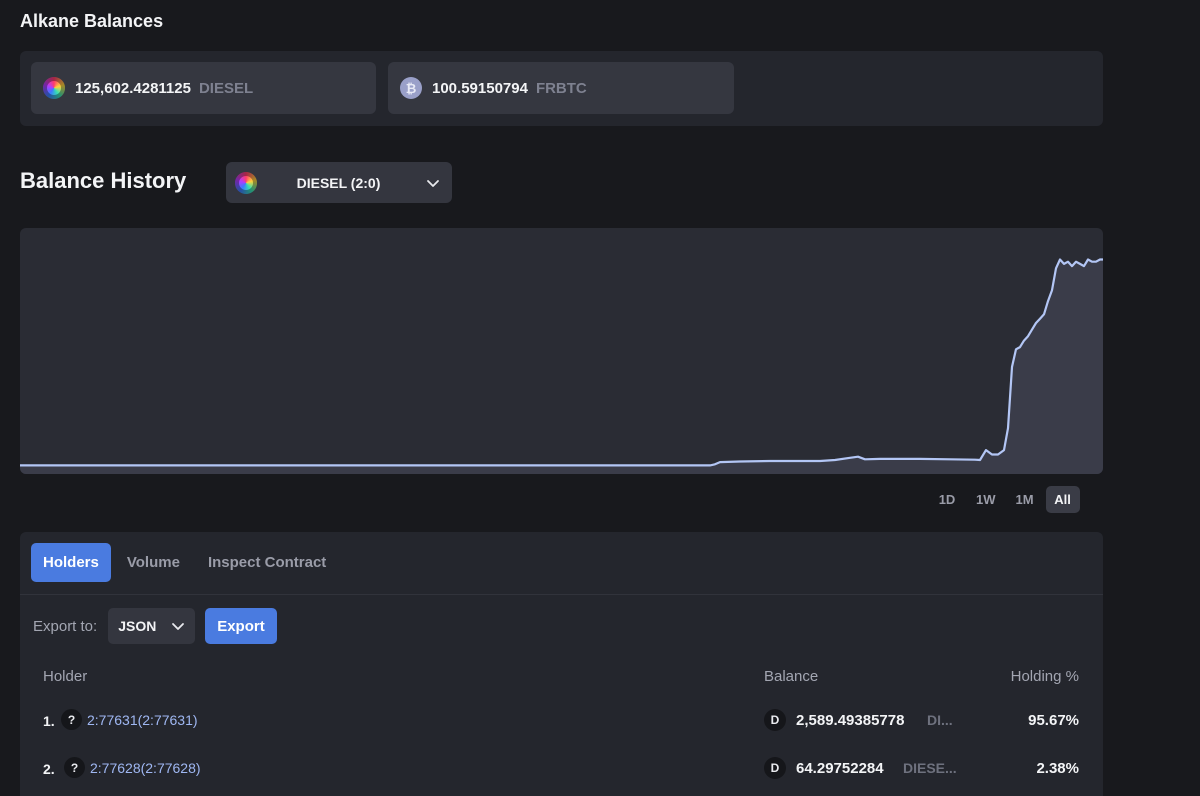 Image resolution: width=1200 pixels, height=796 pixels. Describe the element at coordinates (241, 626) in the screenshot. I see `export-button: Export` at that location.